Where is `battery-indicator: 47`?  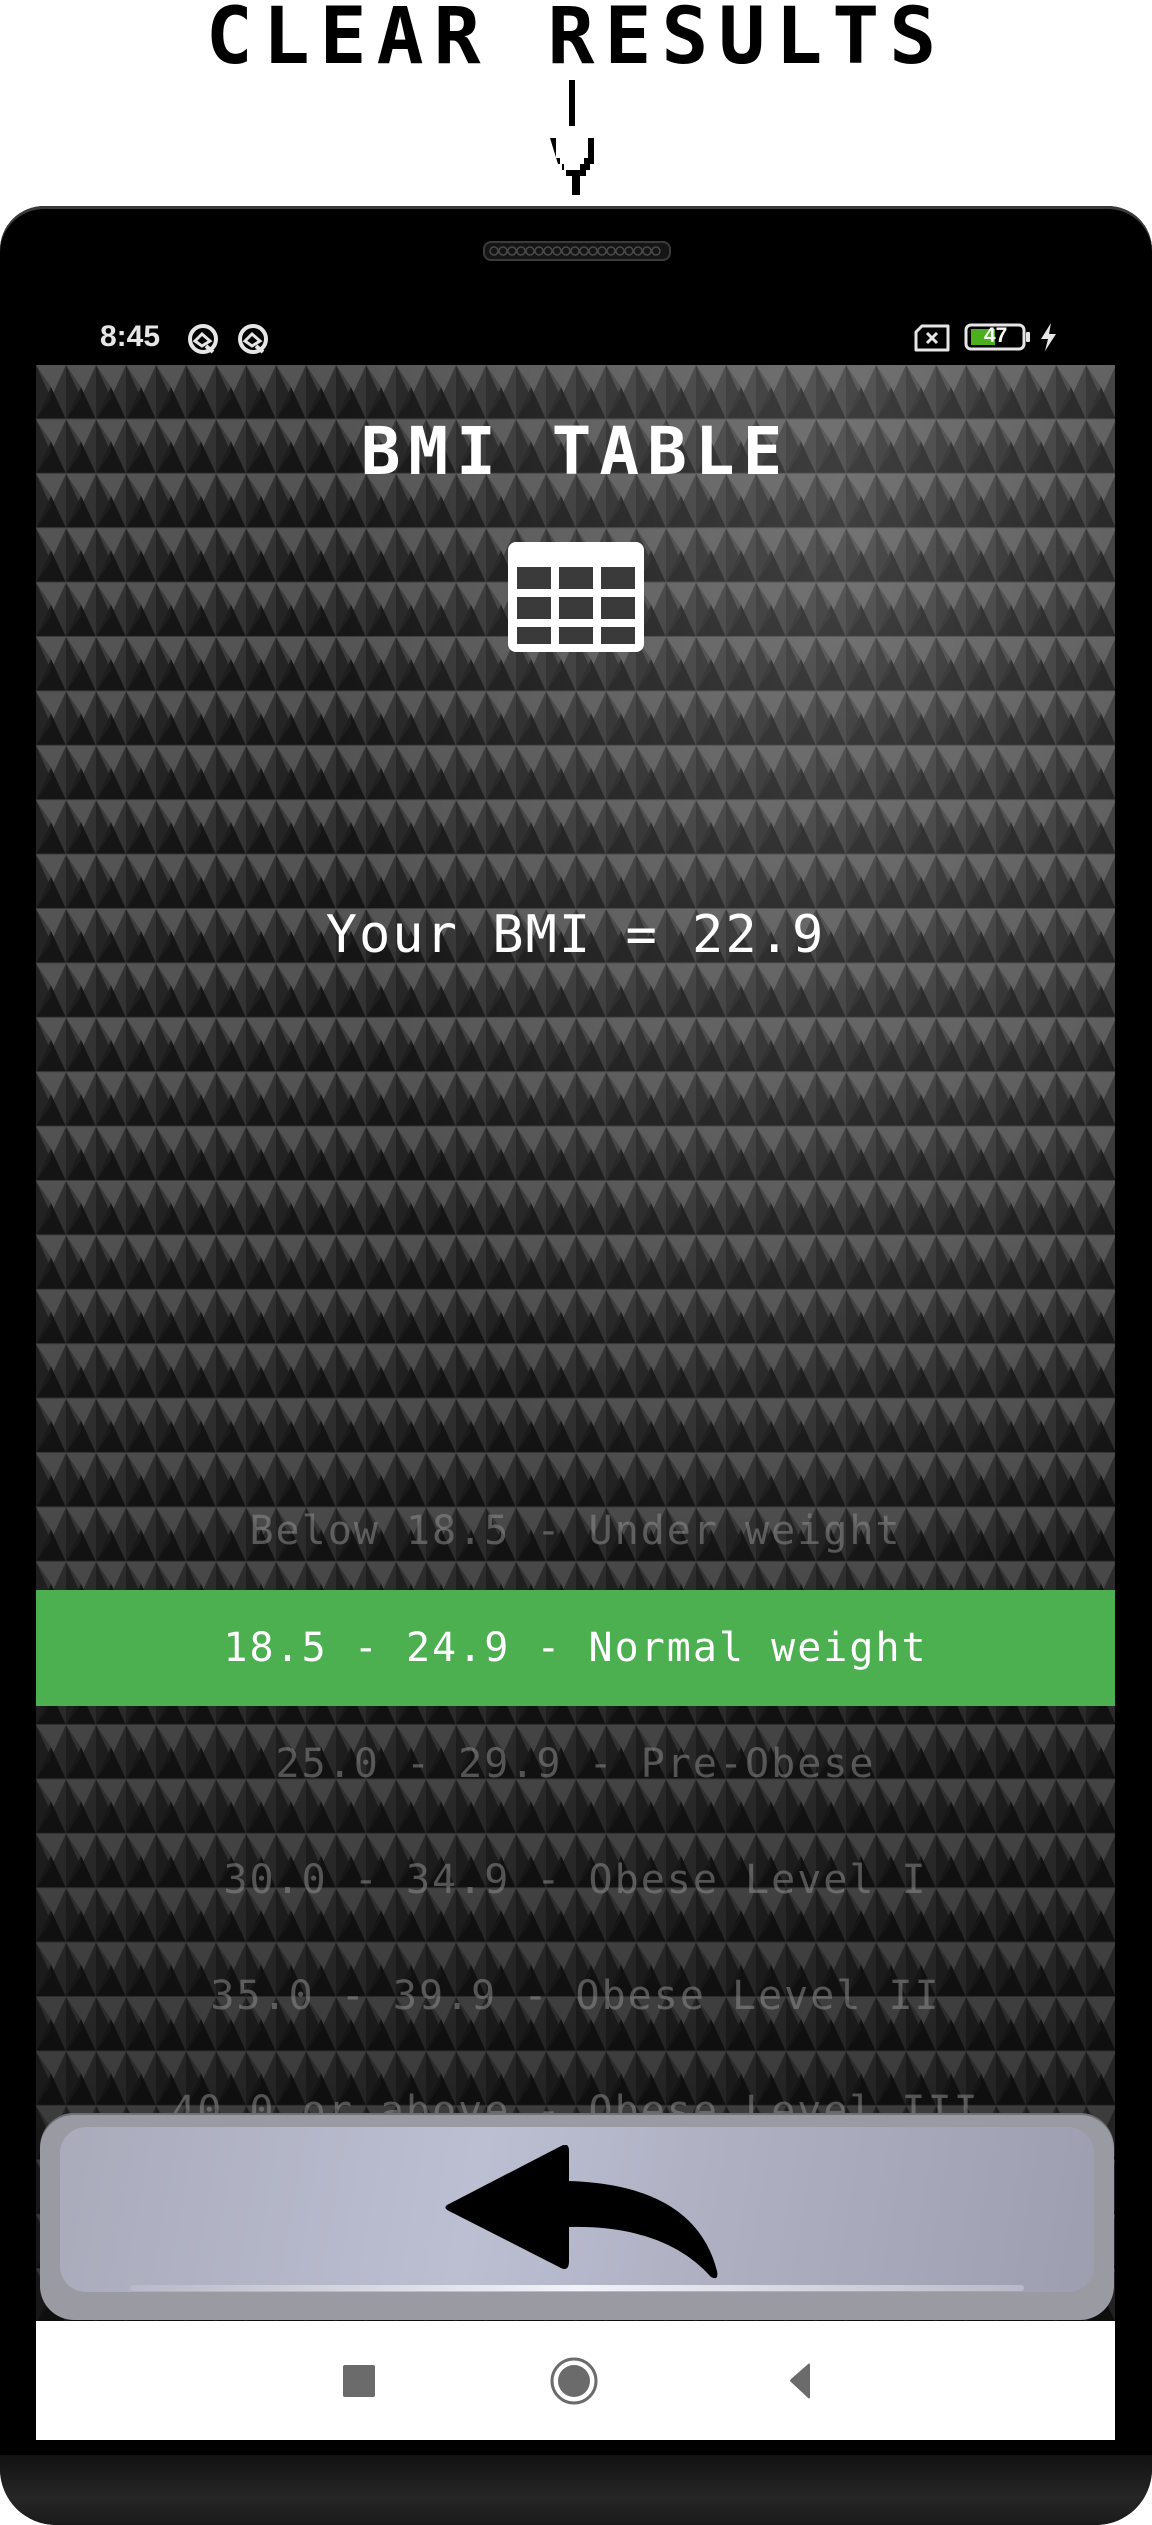
battery-indicator: 47 is located at coordinates (998, 337).